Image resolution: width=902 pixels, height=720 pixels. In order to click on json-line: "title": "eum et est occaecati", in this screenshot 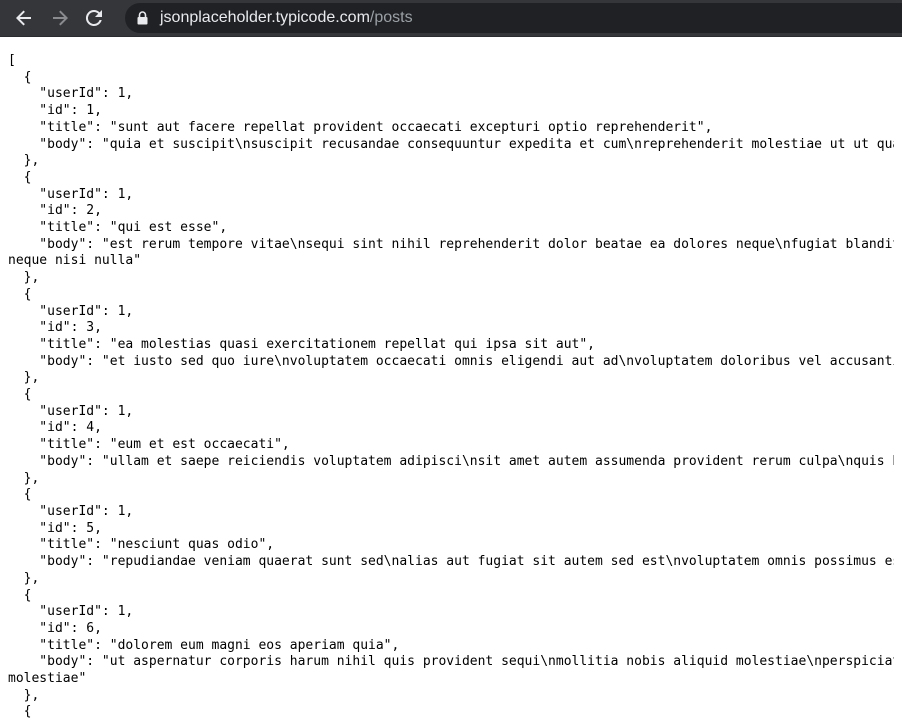, I will do `click(149, 445)`.